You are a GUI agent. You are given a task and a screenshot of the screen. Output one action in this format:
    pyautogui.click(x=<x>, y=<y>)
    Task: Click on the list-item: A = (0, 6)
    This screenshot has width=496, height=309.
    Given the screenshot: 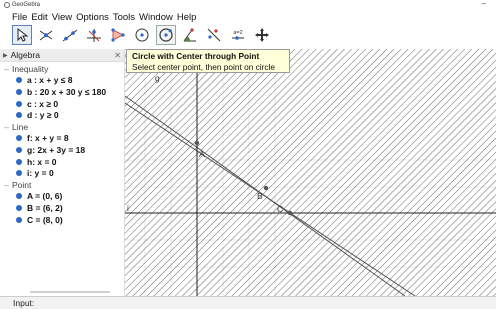 What is the action you would take?
    pyautogui.click(x=62, y=197)
    